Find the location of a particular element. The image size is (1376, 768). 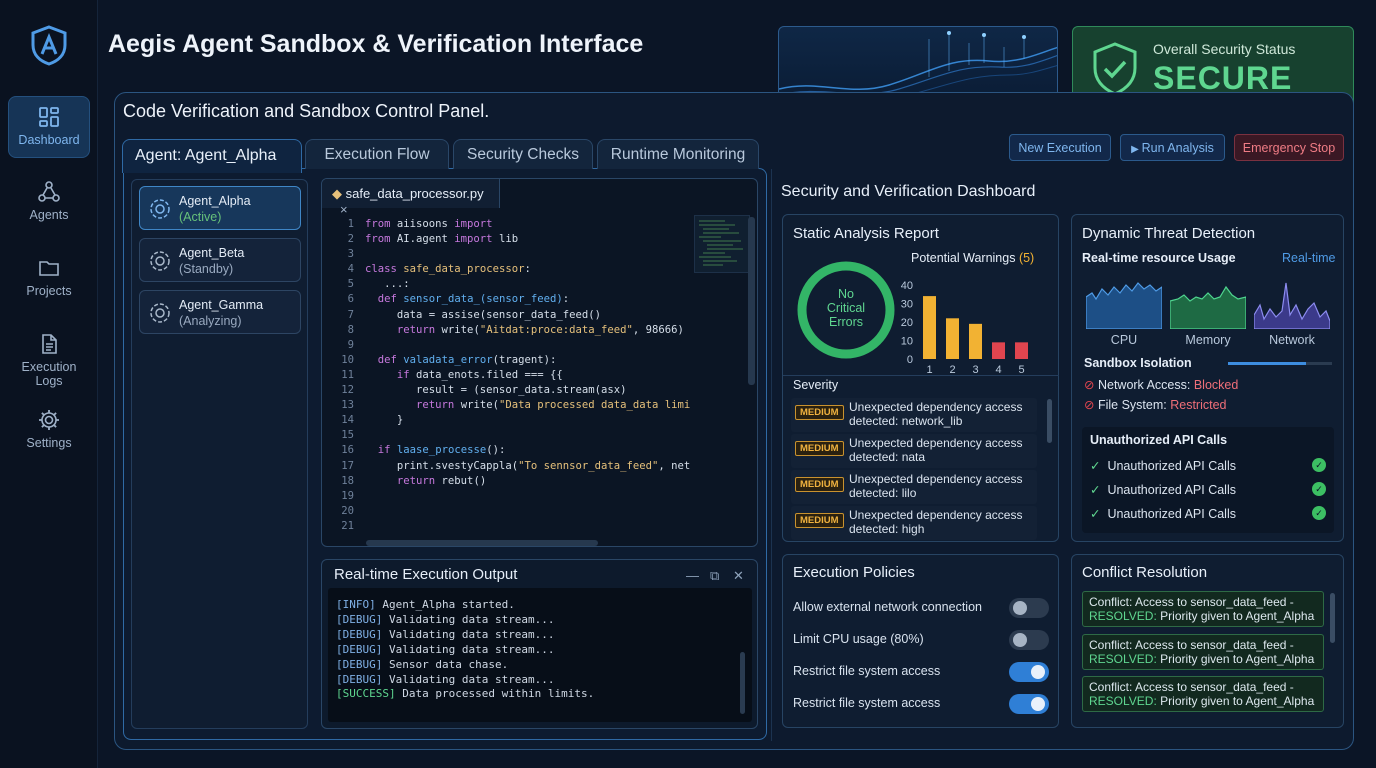

gear-icon is located at coordinates (49, 420).